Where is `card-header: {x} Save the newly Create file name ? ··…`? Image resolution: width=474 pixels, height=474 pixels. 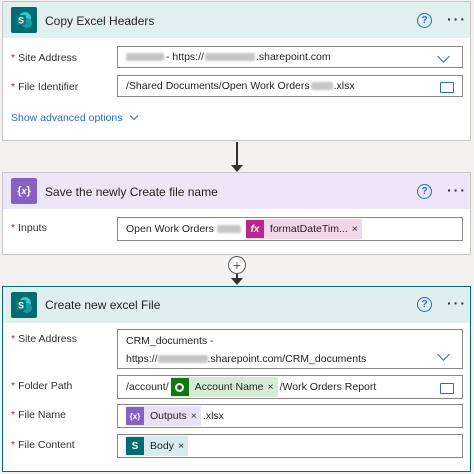 card-header: {x} Save the newly Create file name ? ··… is located at coordinates (236, 191).